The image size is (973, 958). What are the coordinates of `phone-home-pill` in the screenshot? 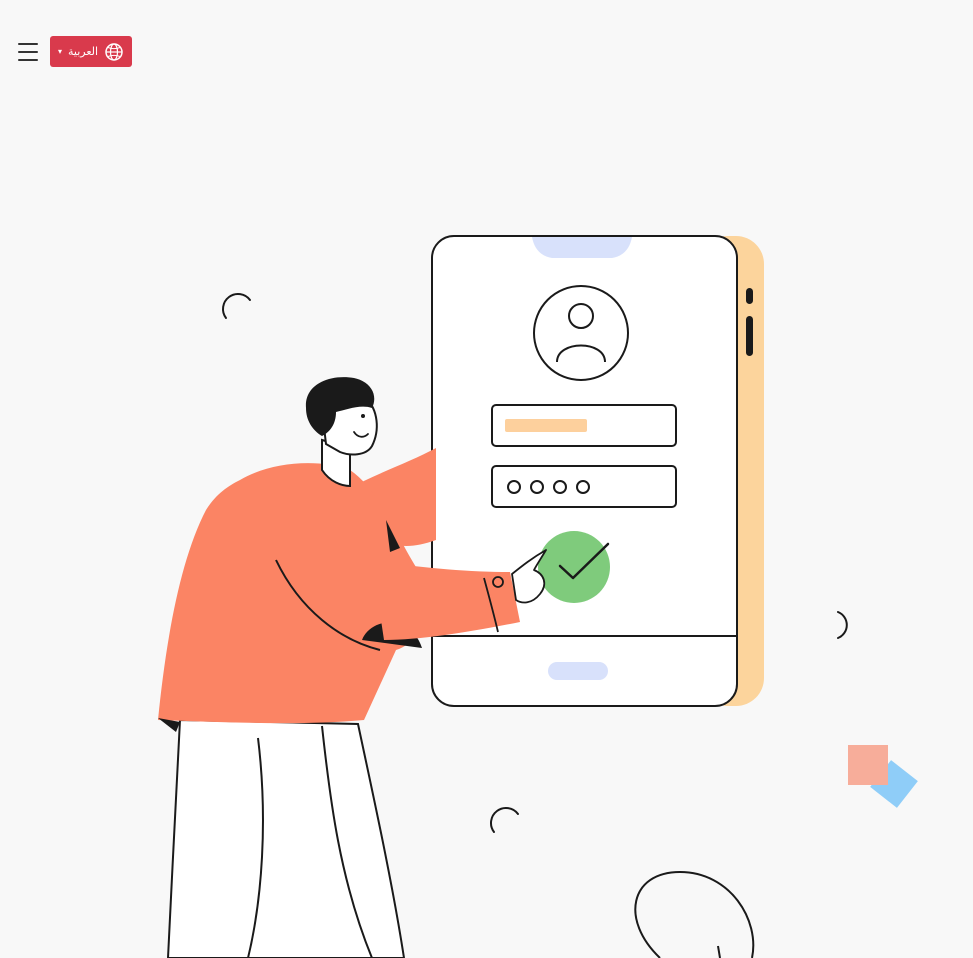 It's located at (578, 671).